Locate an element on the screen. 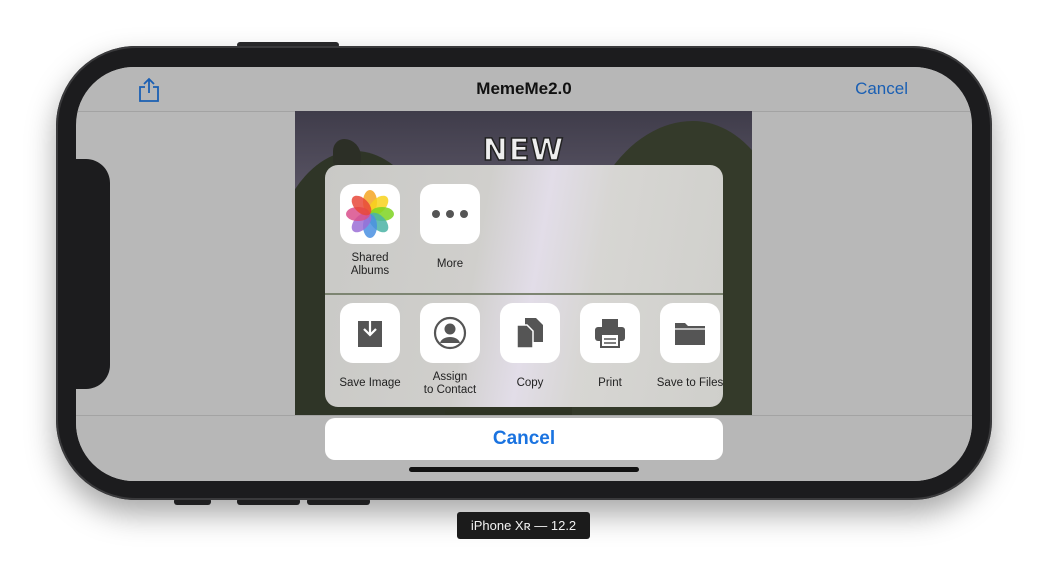  assign-to-contact-action: Assign to Contact is located at coordinates (450, 350).